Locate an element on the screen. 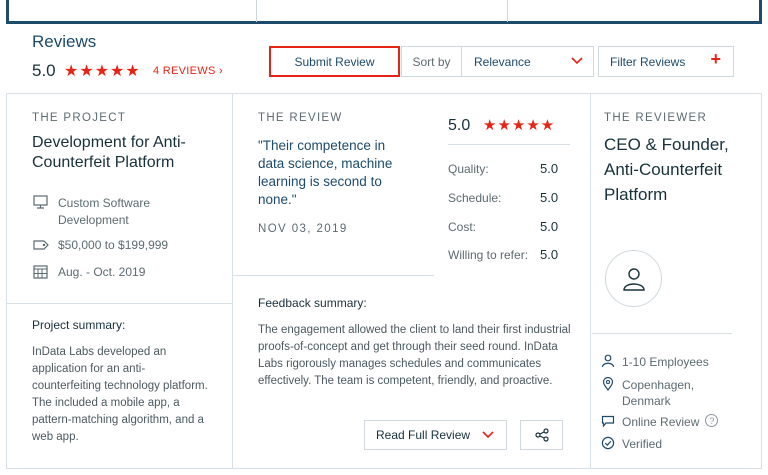 The image size is (768, 475). person-icon is located at coordinates (608, 361).